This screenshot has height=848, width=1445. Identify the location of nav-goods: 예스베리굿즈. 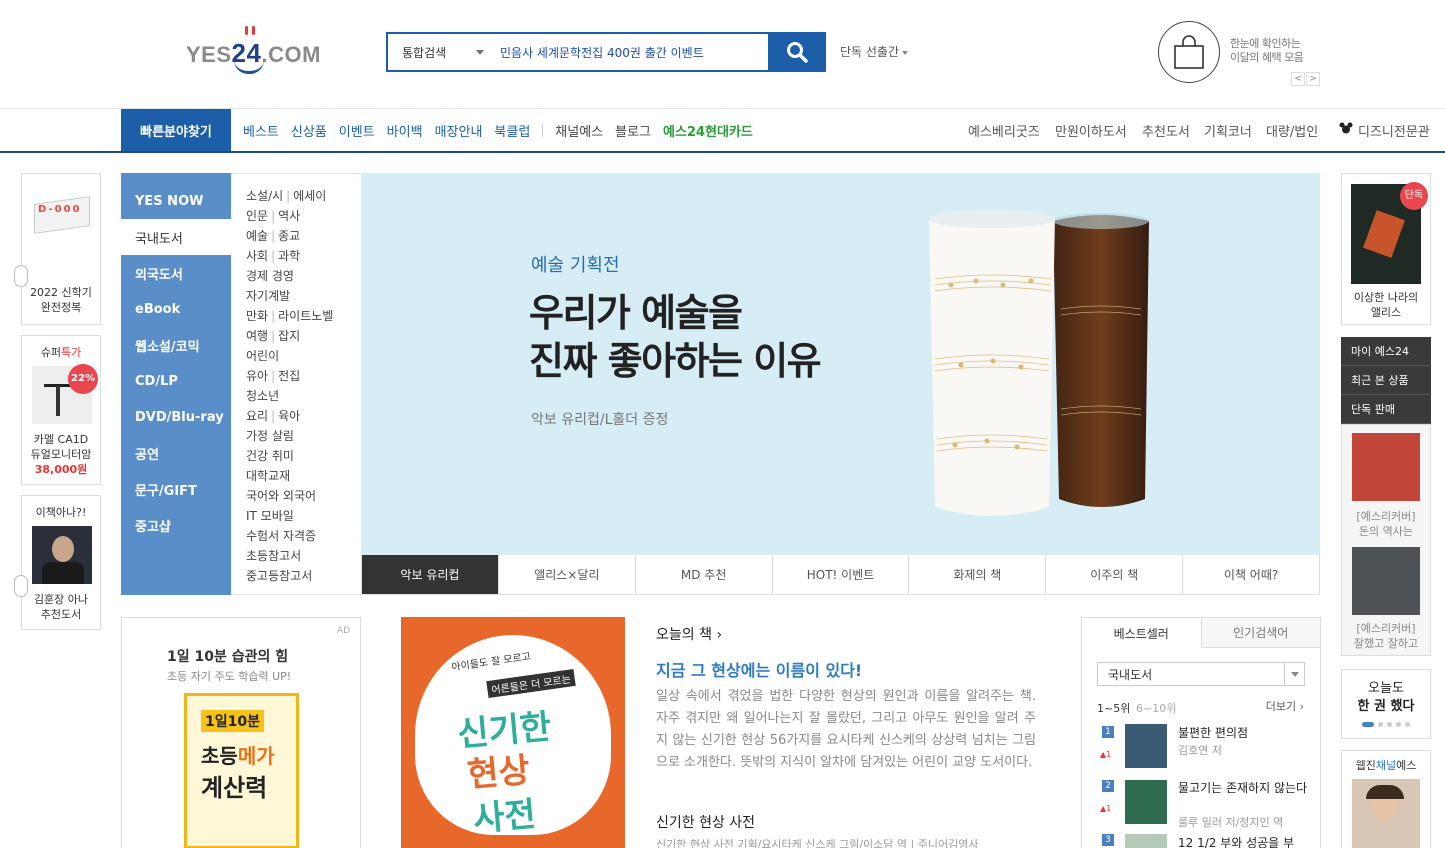
(1004, 130).